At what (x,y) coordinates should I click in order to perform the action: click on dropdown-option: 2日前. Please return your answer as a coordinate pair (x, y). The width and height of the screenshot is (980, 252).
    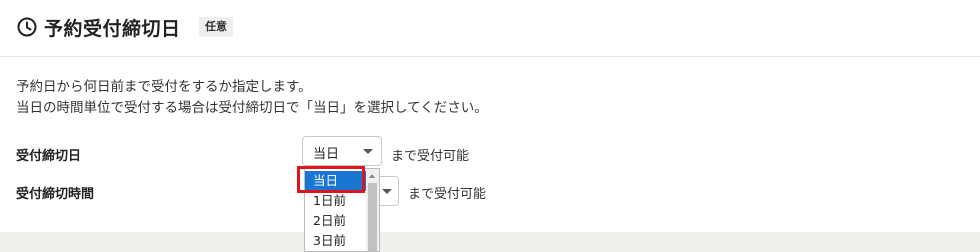
    Looking at the image, I should click on (336, 221).